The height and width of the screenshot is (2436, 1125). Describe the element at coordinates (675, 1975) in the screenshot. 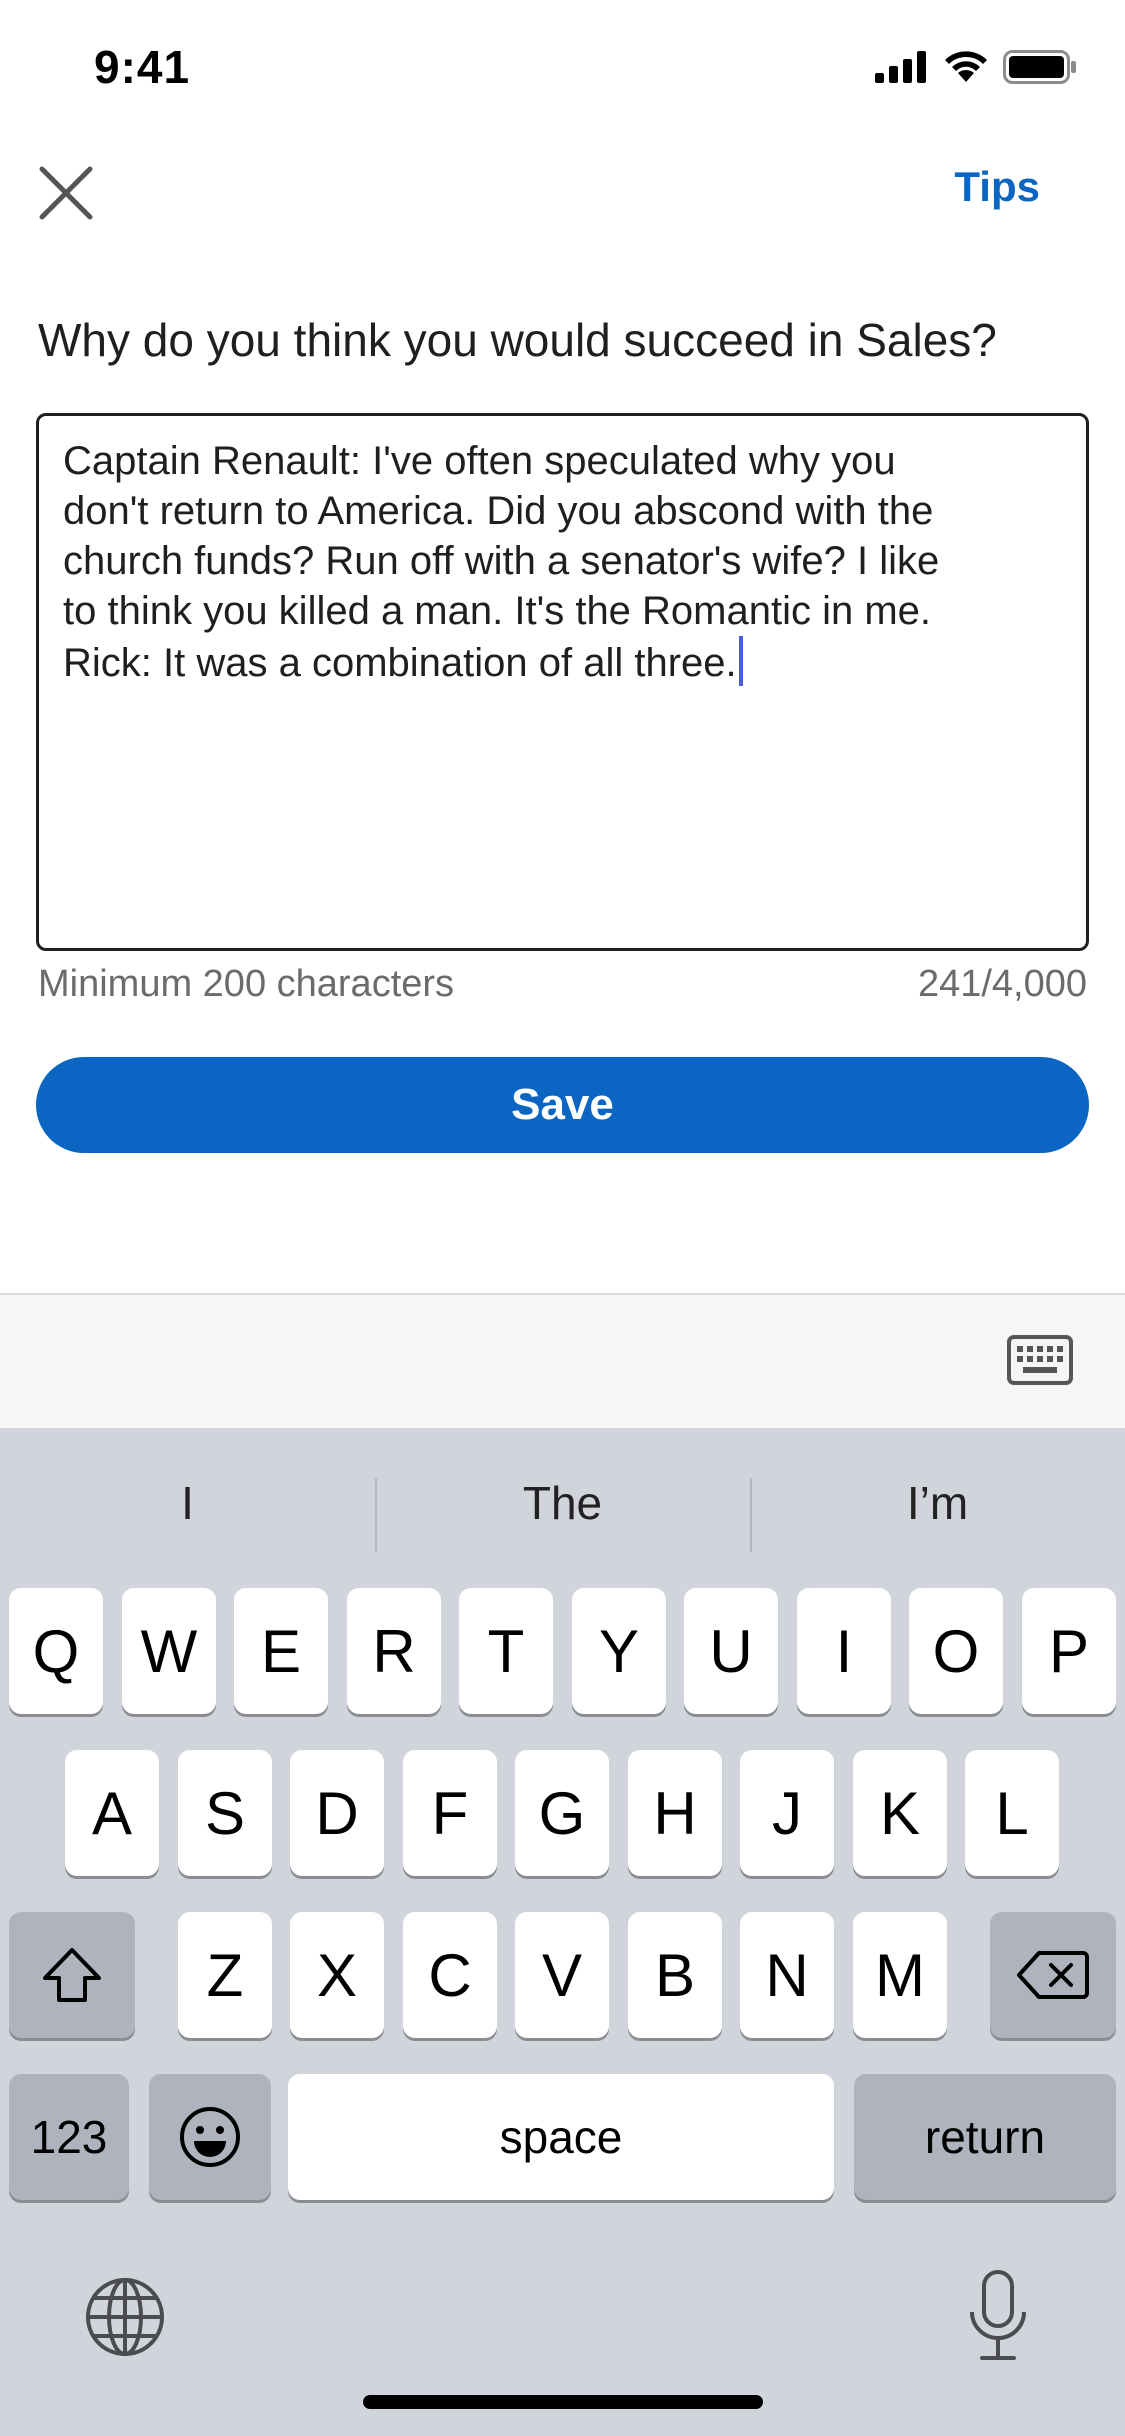

I see `key-b: B` at that location.